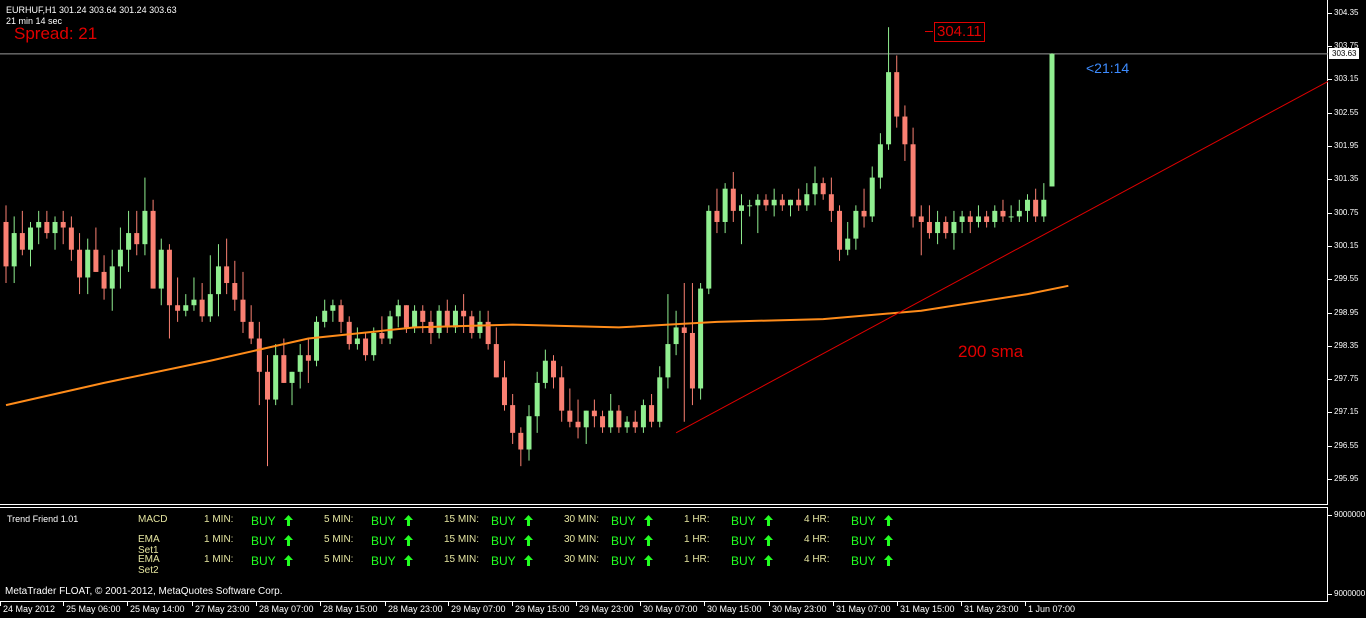 Image resolution: width=1366 pixels, height=618 pixels. What do you see at coordinates (1343, 79) in the screenshot?
I see `price-tick: 303.15` at bounding box center [1343, 79].